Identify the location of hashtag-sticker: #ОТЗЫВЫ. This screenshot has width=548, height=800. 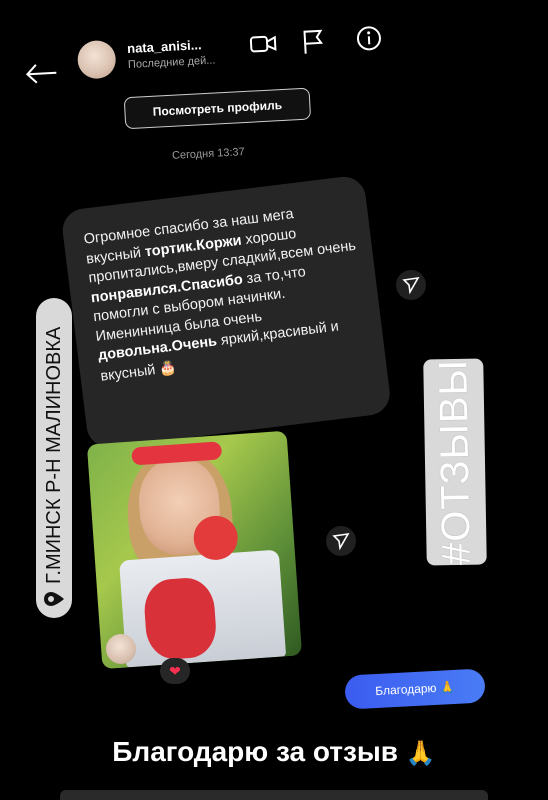
(455, 462).